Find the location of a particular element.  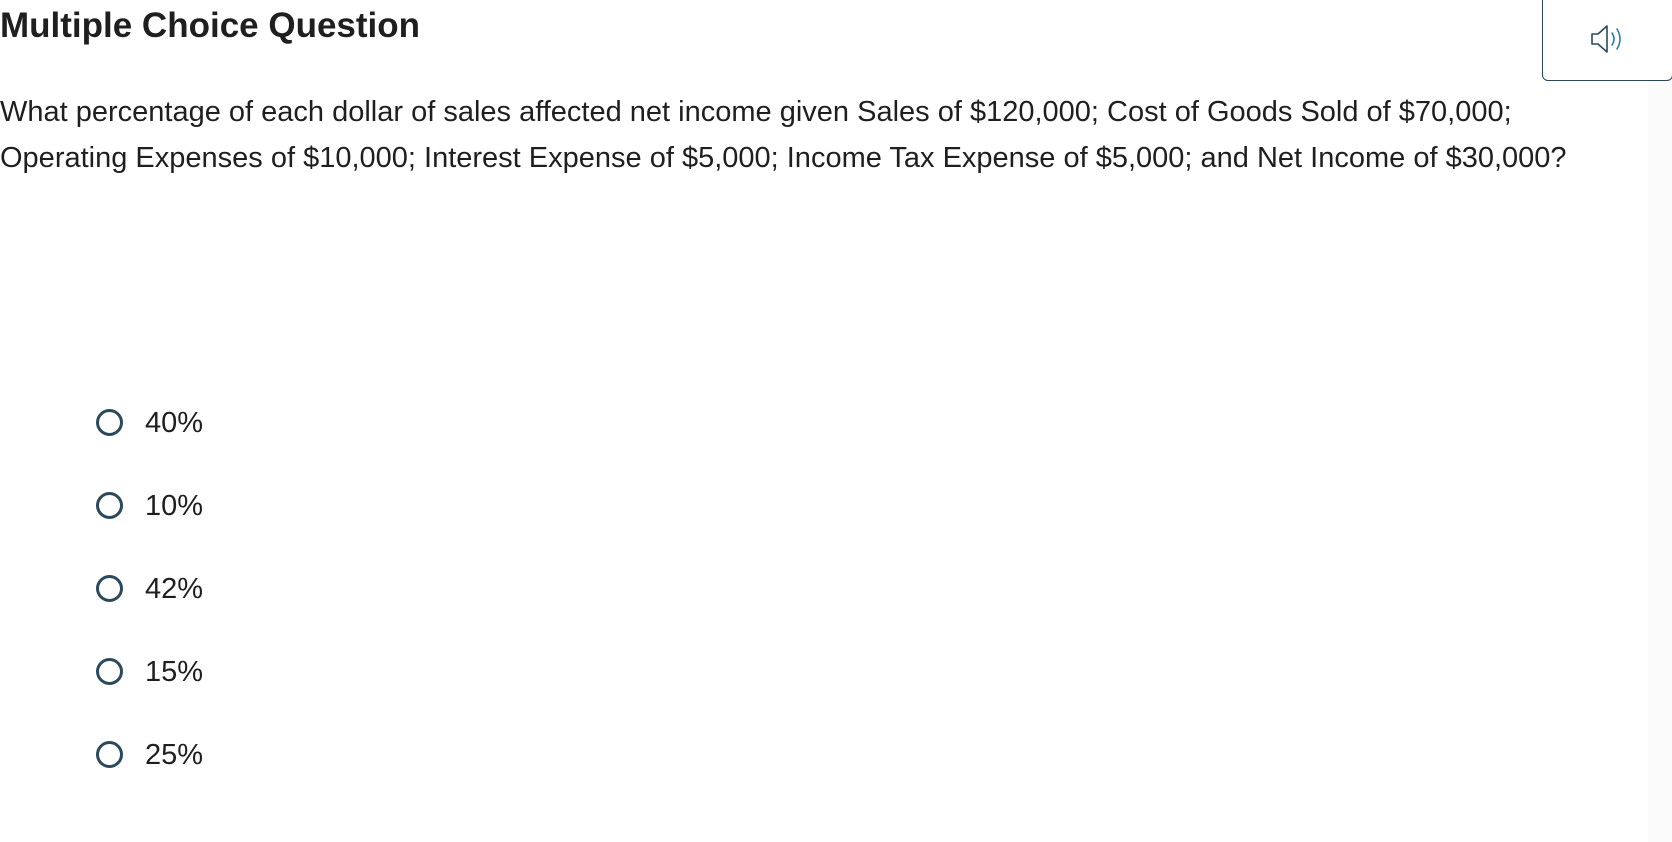

speaker-icon is located at coordinates (1608, 41).